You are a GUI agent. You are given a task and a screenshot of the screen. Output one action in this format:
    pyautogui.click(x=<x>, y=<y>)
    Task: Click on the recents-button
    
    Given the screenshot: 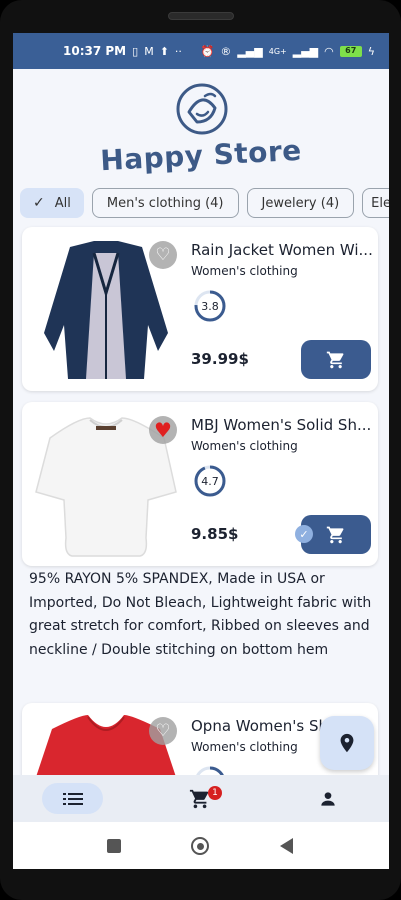 What is the action you would take?
    pyautogui.click(x=114, y=846)
    